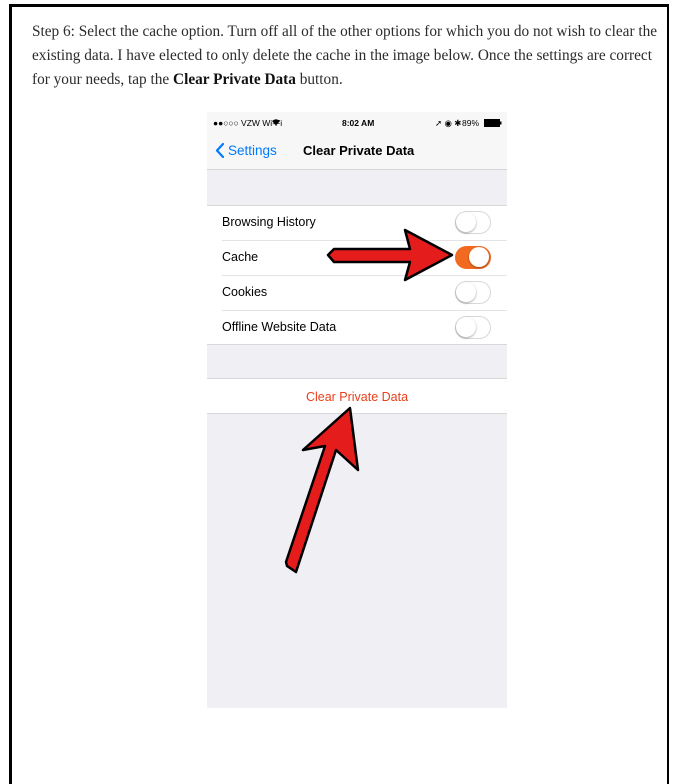  I want to click on setting-row-browsing-history: Browsing History, so click(357, 223).